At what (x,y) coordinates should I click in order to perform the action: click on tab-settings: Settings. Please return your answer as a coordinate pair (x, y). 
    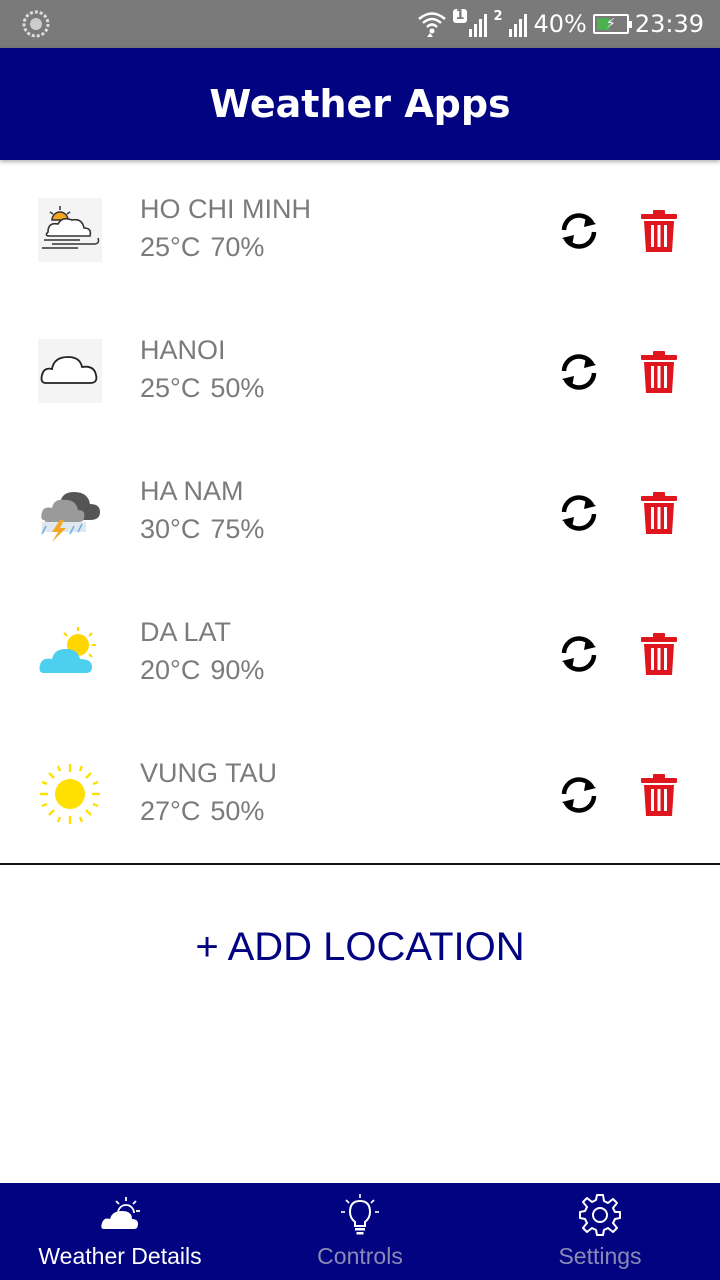
    Looking at the image, I should click on (600, 1231).